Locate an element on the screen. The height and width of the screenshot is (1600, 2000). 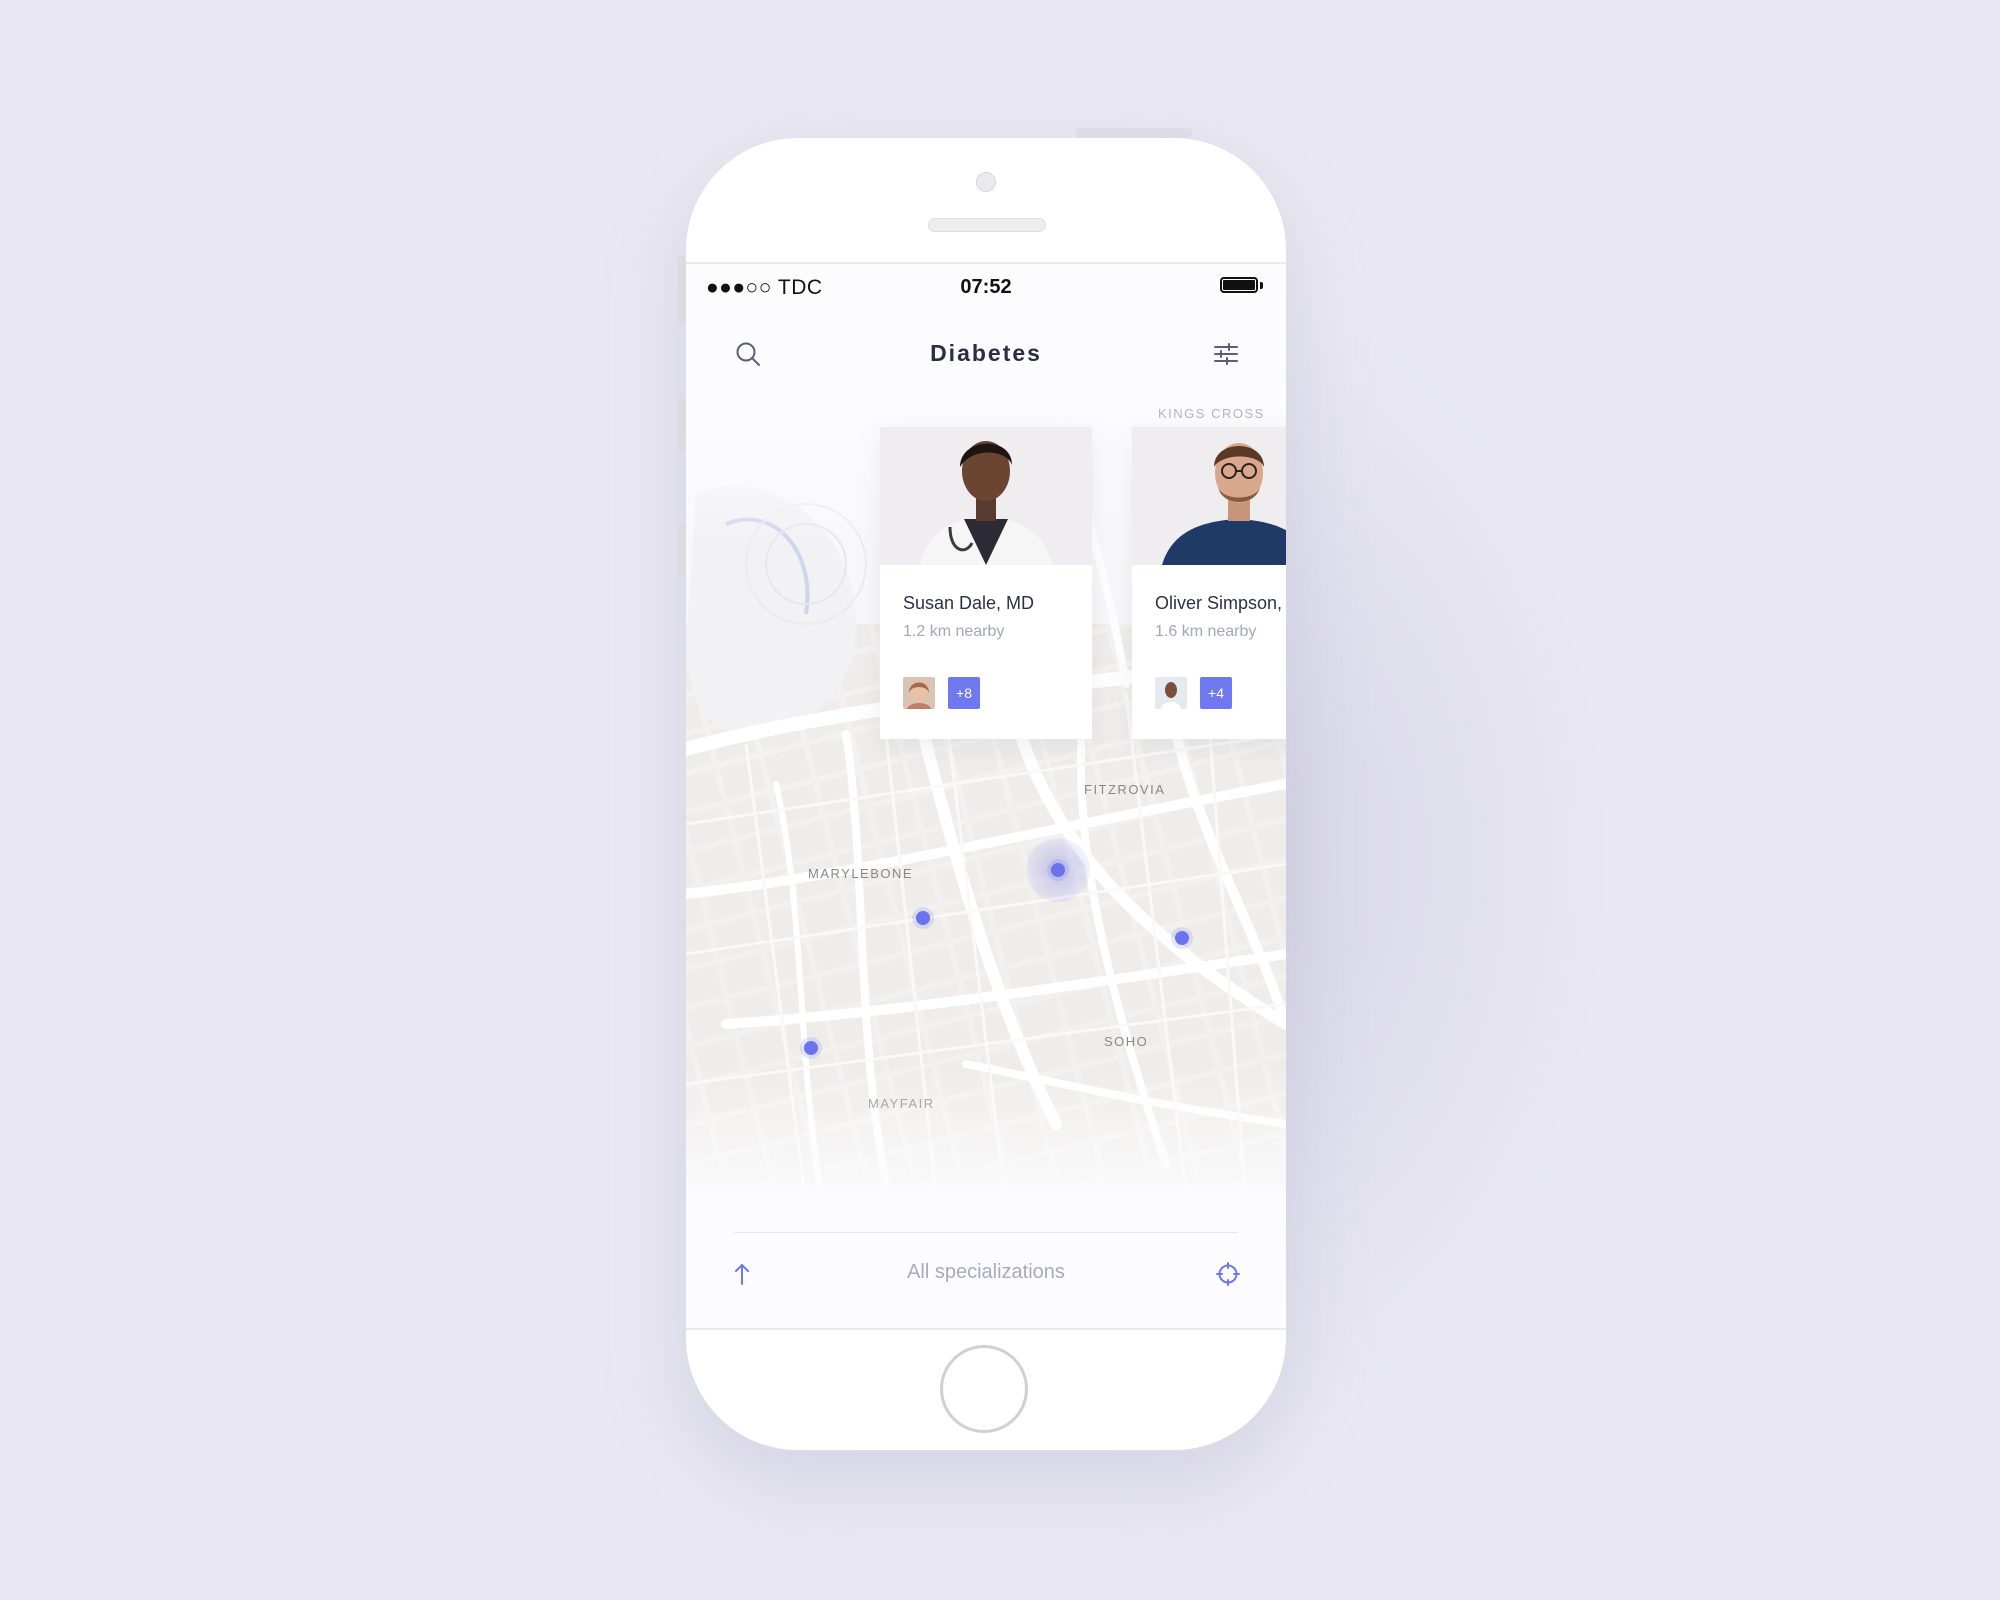
map-label-fitzrovia: FITZROVIA is located at coordinates (1125, 789).